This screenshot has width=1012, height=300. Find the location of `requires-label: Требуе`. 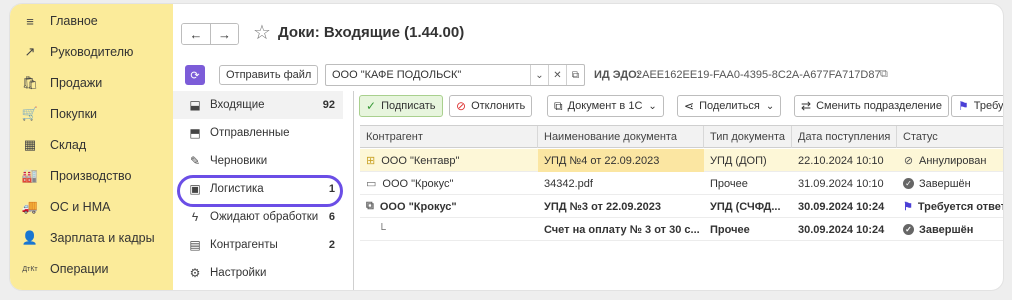

requires-label: Требуе is located at coordinates (988, 106).